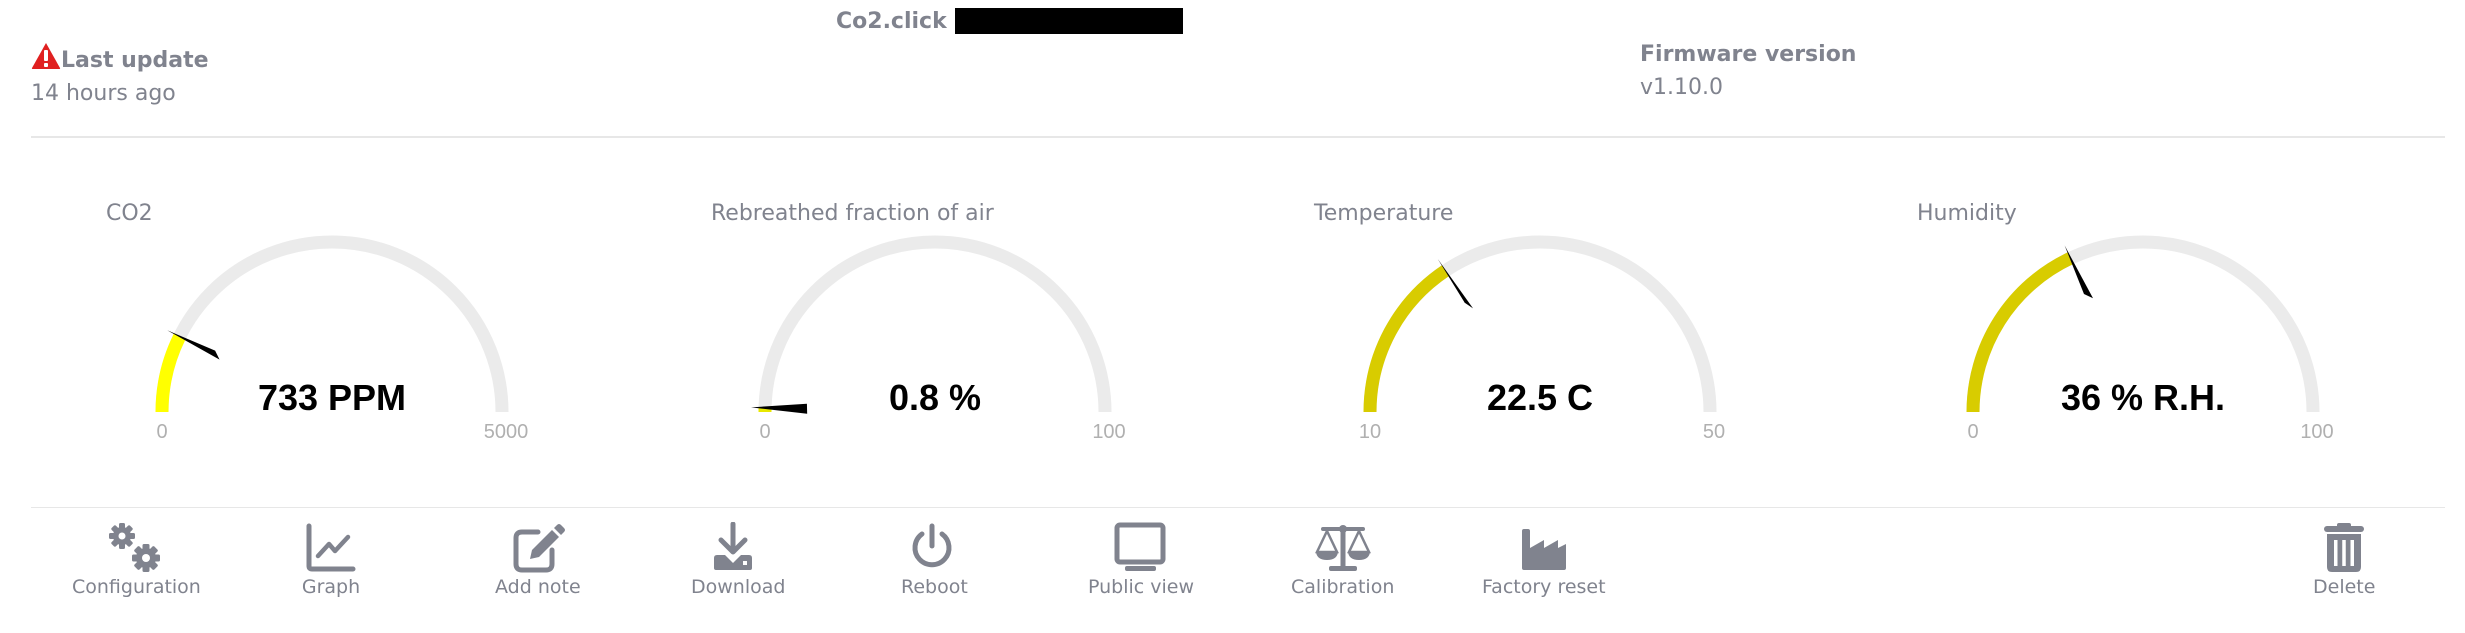 Image resolution: width=2465 pixels, height=633 pixels. Describe the element at coordinates (932, 545) in the screenshot. I see `power-icon` at that location.